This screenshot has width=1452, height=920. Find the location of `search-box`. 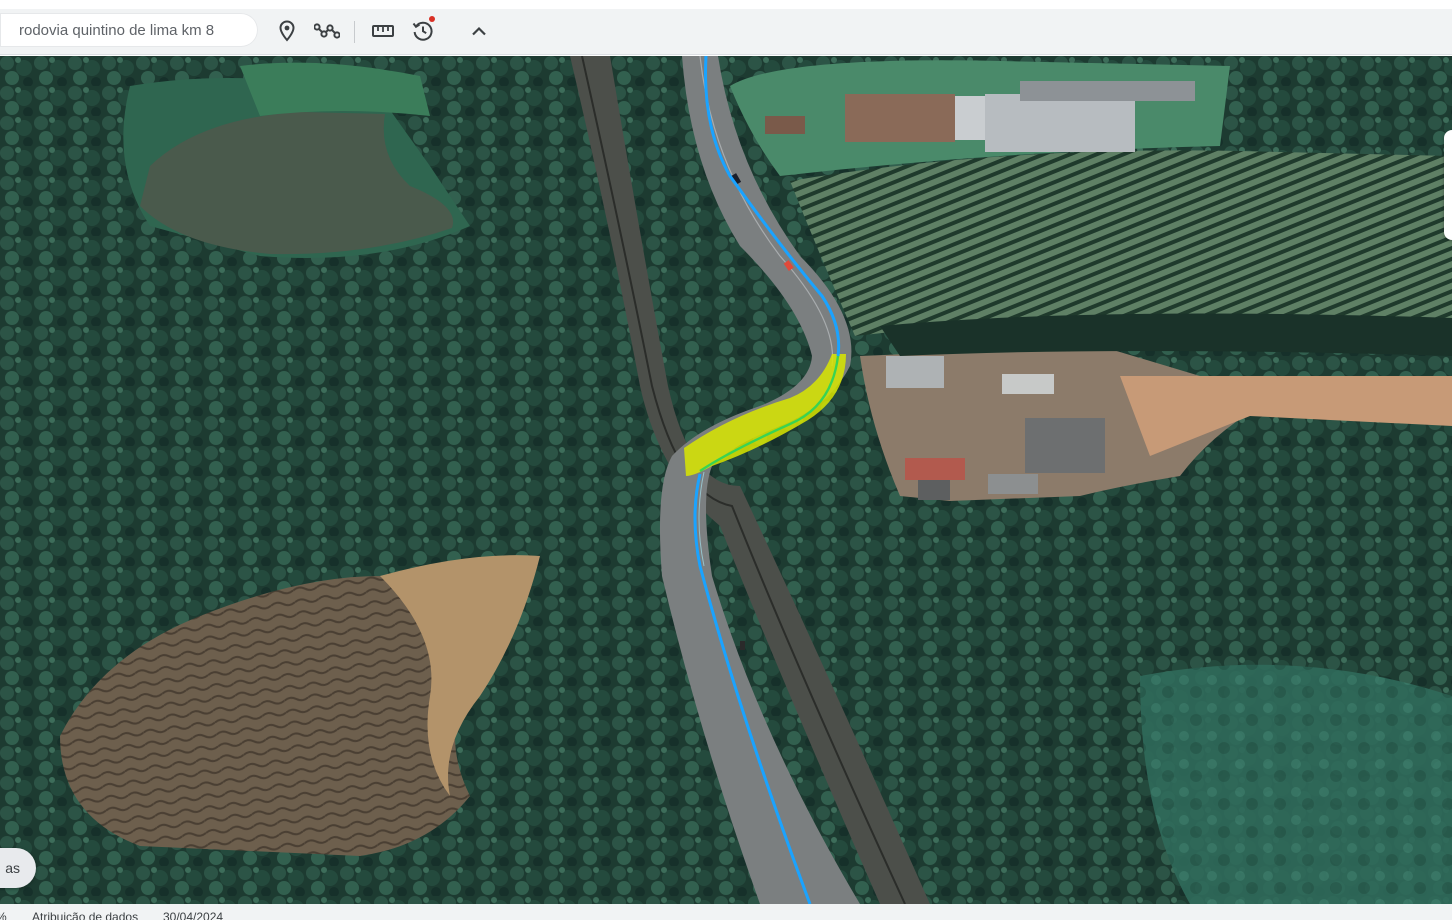

search-box is located at coordinates (129, 30).